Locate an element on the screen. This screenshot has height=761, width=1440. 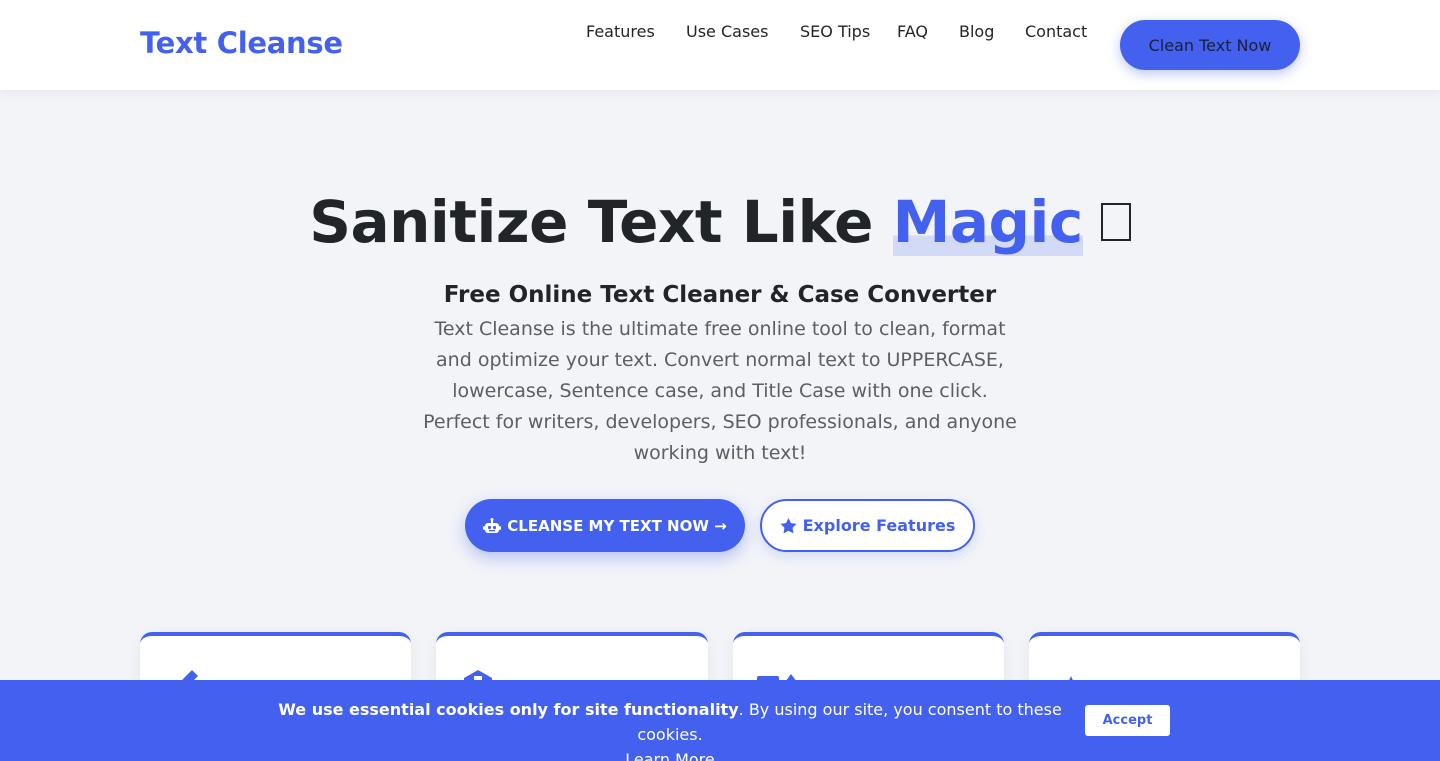
explore-features-button: Explore Features is located at coordinates (867, 525).